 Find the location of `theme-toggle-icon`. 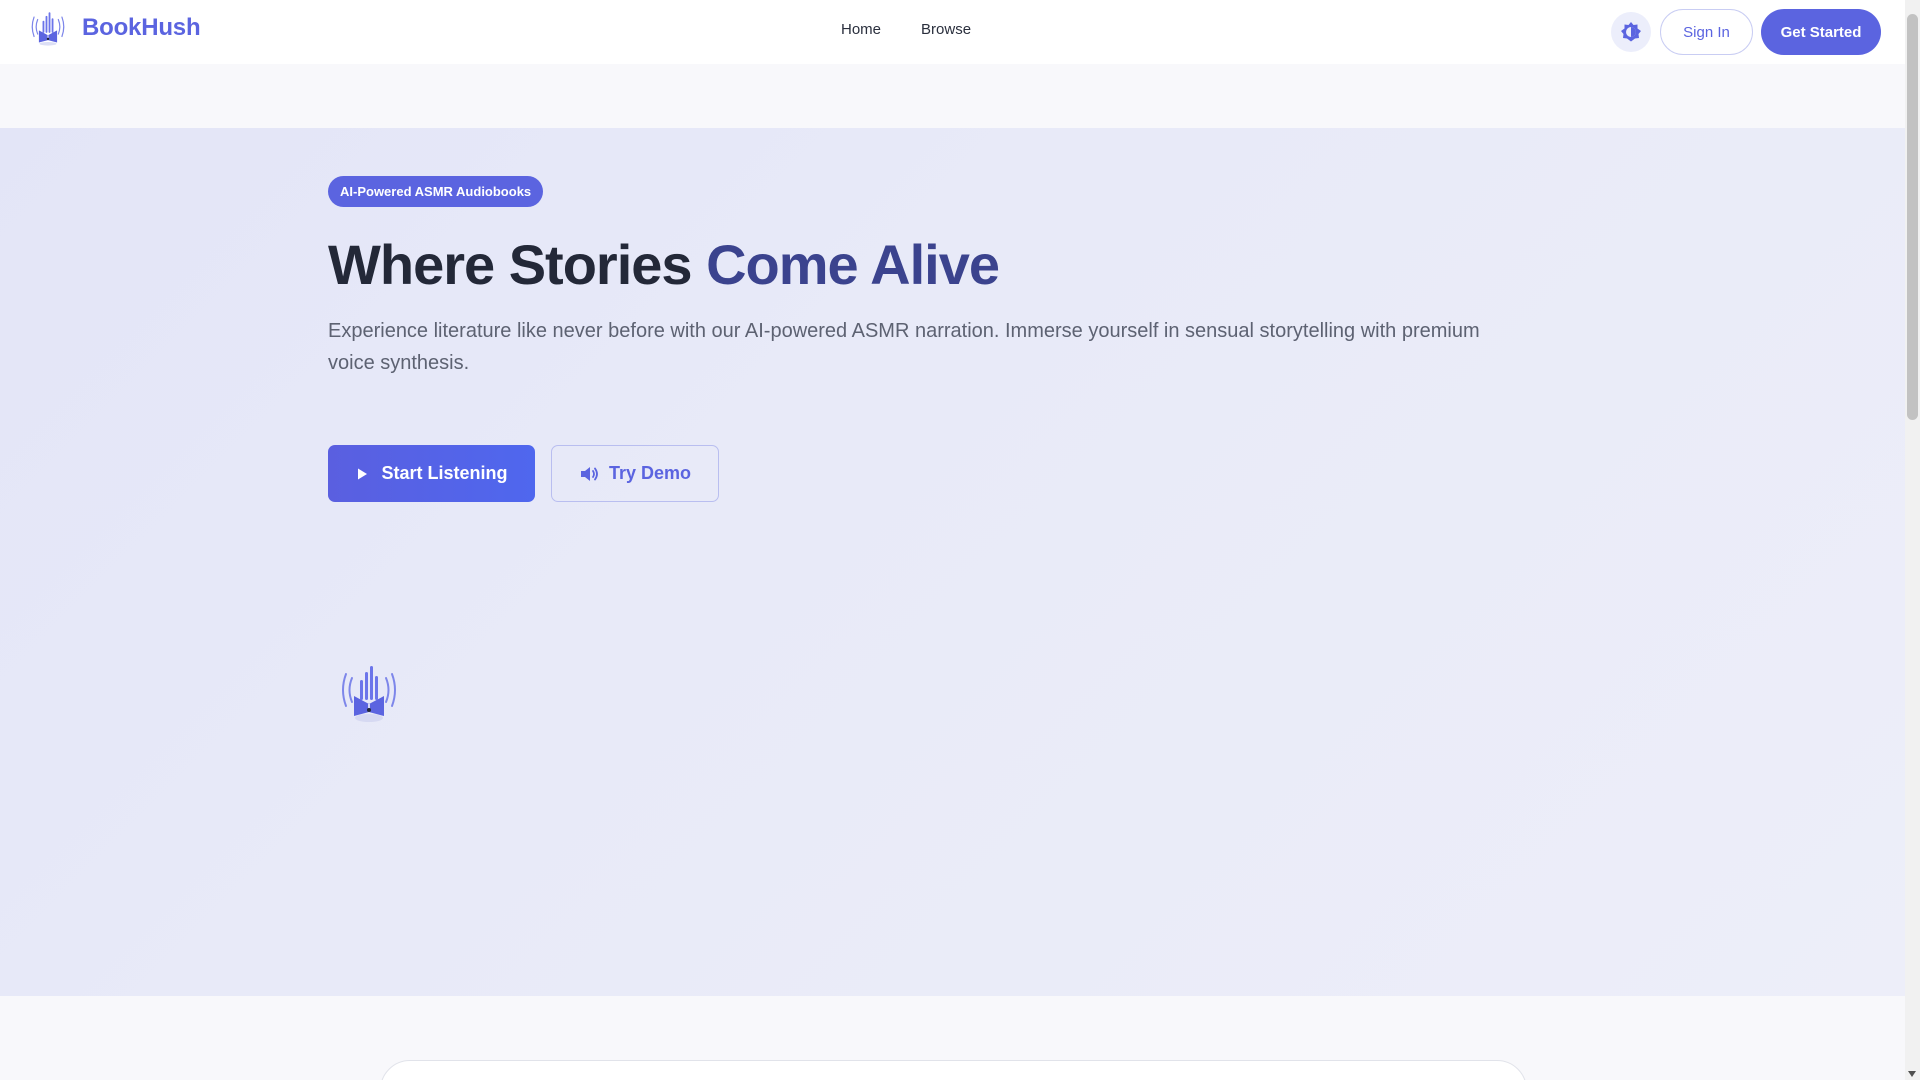

theme-toggle-icon is located at coordinates (1631, 32).